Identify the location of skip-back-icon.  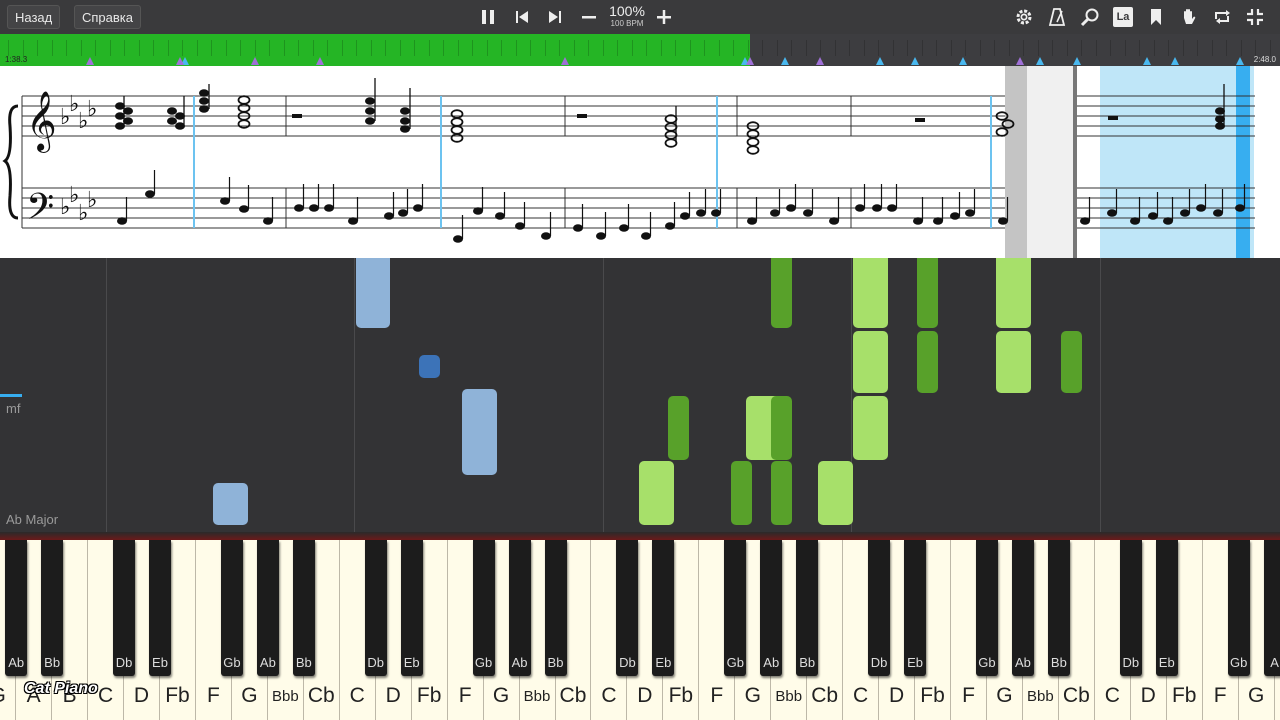
(522, 17).